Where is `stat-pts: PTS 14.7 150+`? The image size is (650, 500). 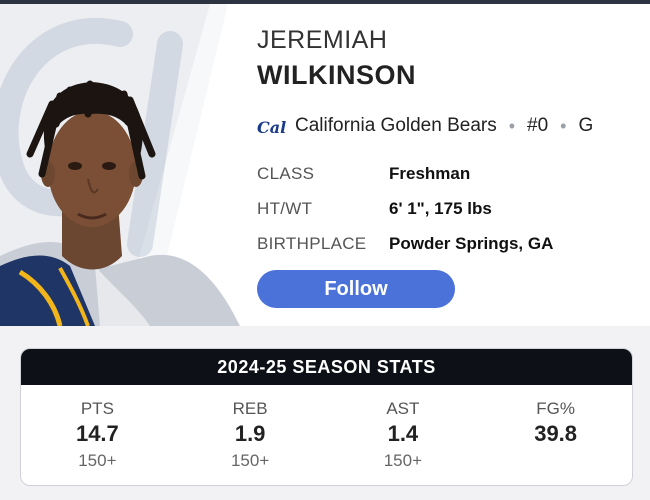 stat-pts: PTS 14.7 150+ is located at coordinates (97, 435).